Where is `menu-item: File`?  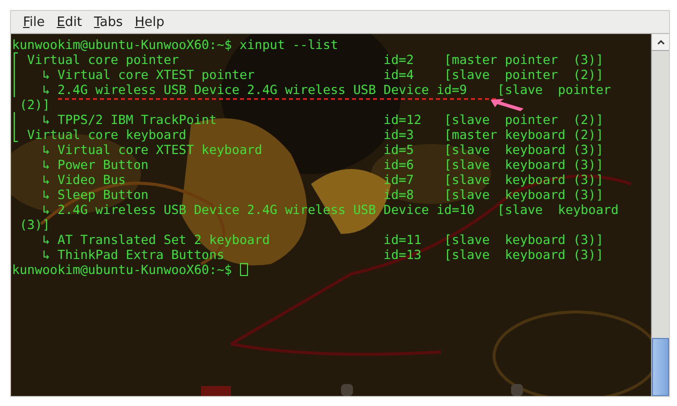 menu-item: File is located at coordinates (34, 22).